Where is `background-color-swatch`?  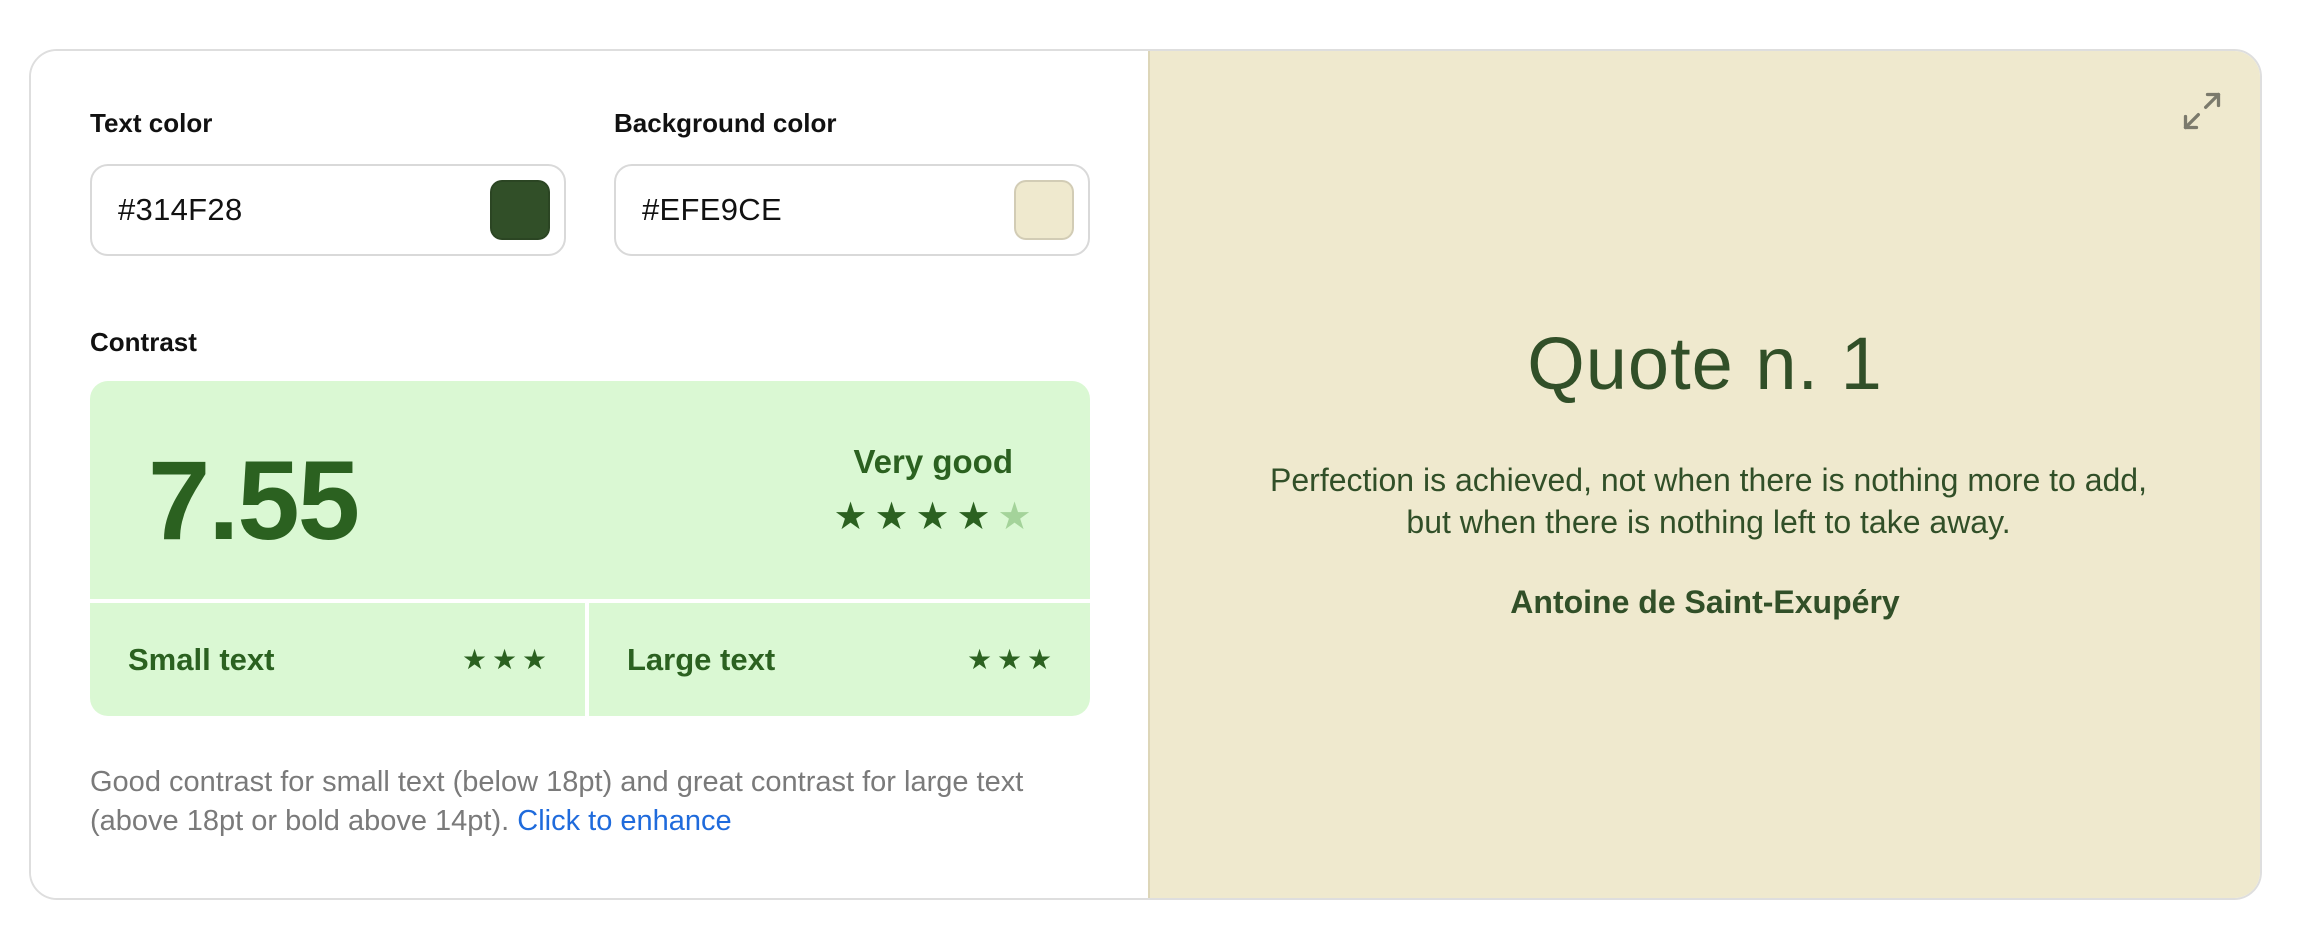
background-color-swatch is located at coordinates (1044, 210).